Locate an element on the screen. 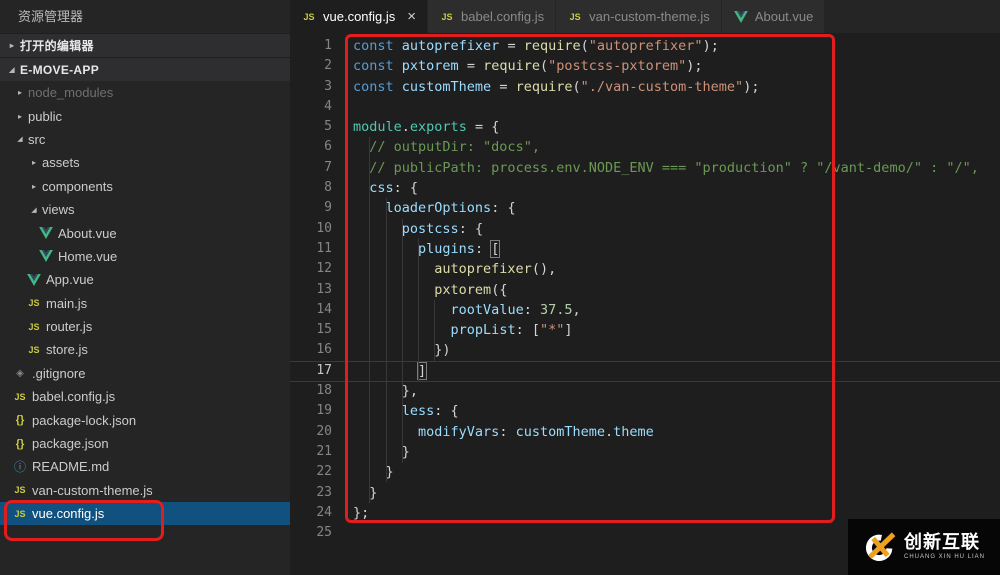 The height and width of the screenshot is (575, 1000). line-number: 13 is located at coordinates (324, 289).